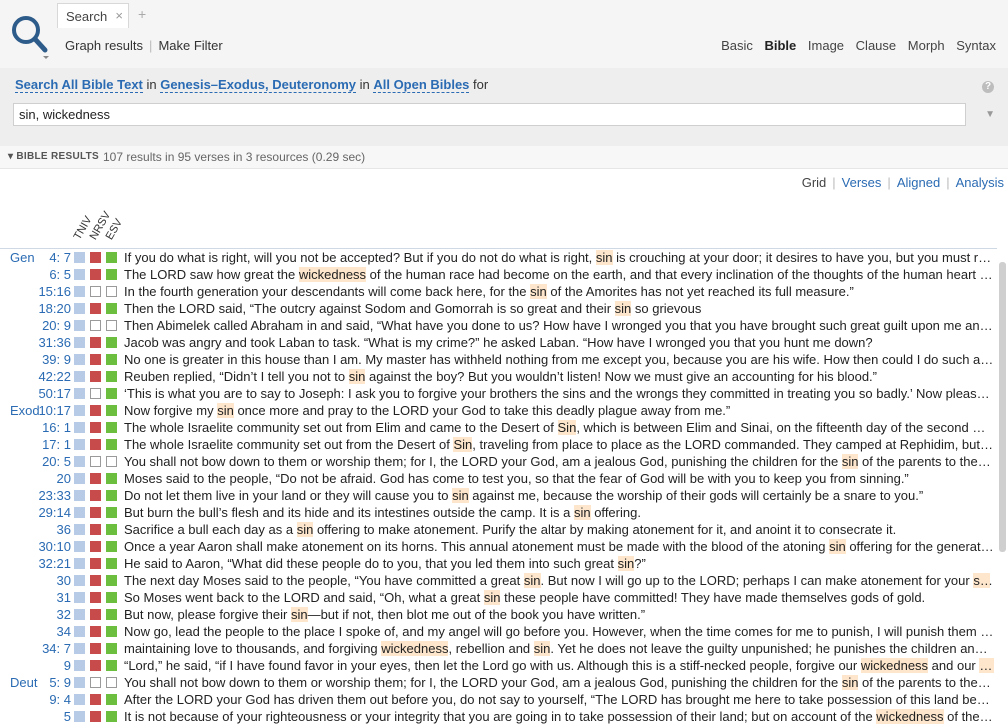 The height and width of the screenshot is (726, 1008). I want to click on verse-ref: 20: 9, so click(56, 325).